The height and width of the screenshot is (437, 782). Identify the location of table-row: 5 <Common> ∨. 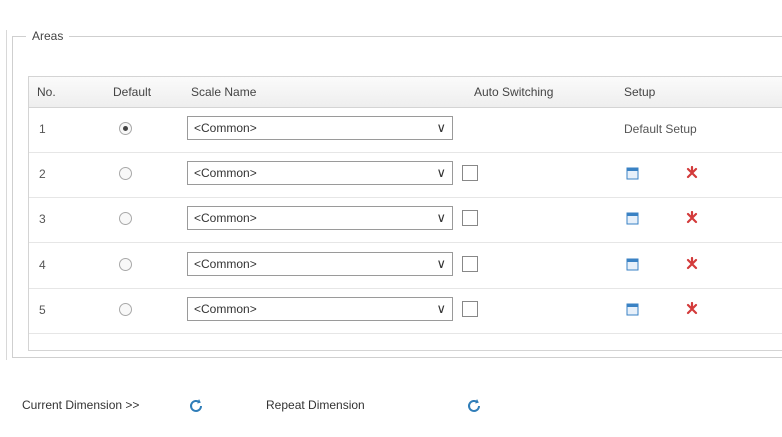
(405, 311).